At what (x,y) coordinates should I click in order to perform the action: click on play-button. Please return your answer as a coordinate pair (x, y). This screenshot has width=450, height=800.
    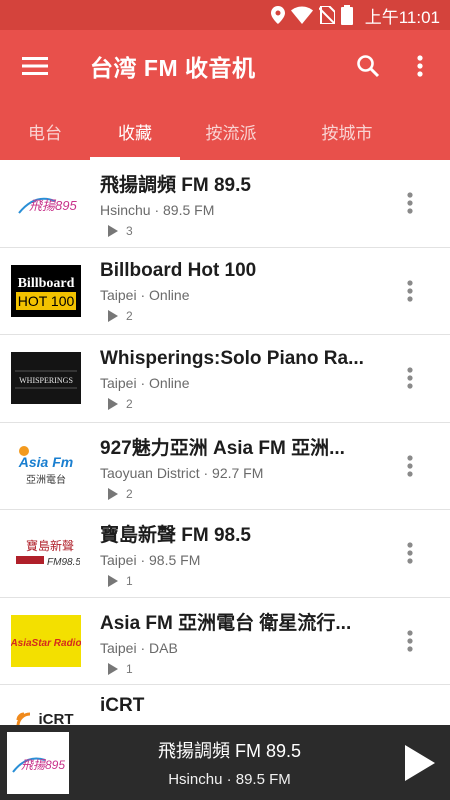
    Looking at the image, I should click on (420, 762).